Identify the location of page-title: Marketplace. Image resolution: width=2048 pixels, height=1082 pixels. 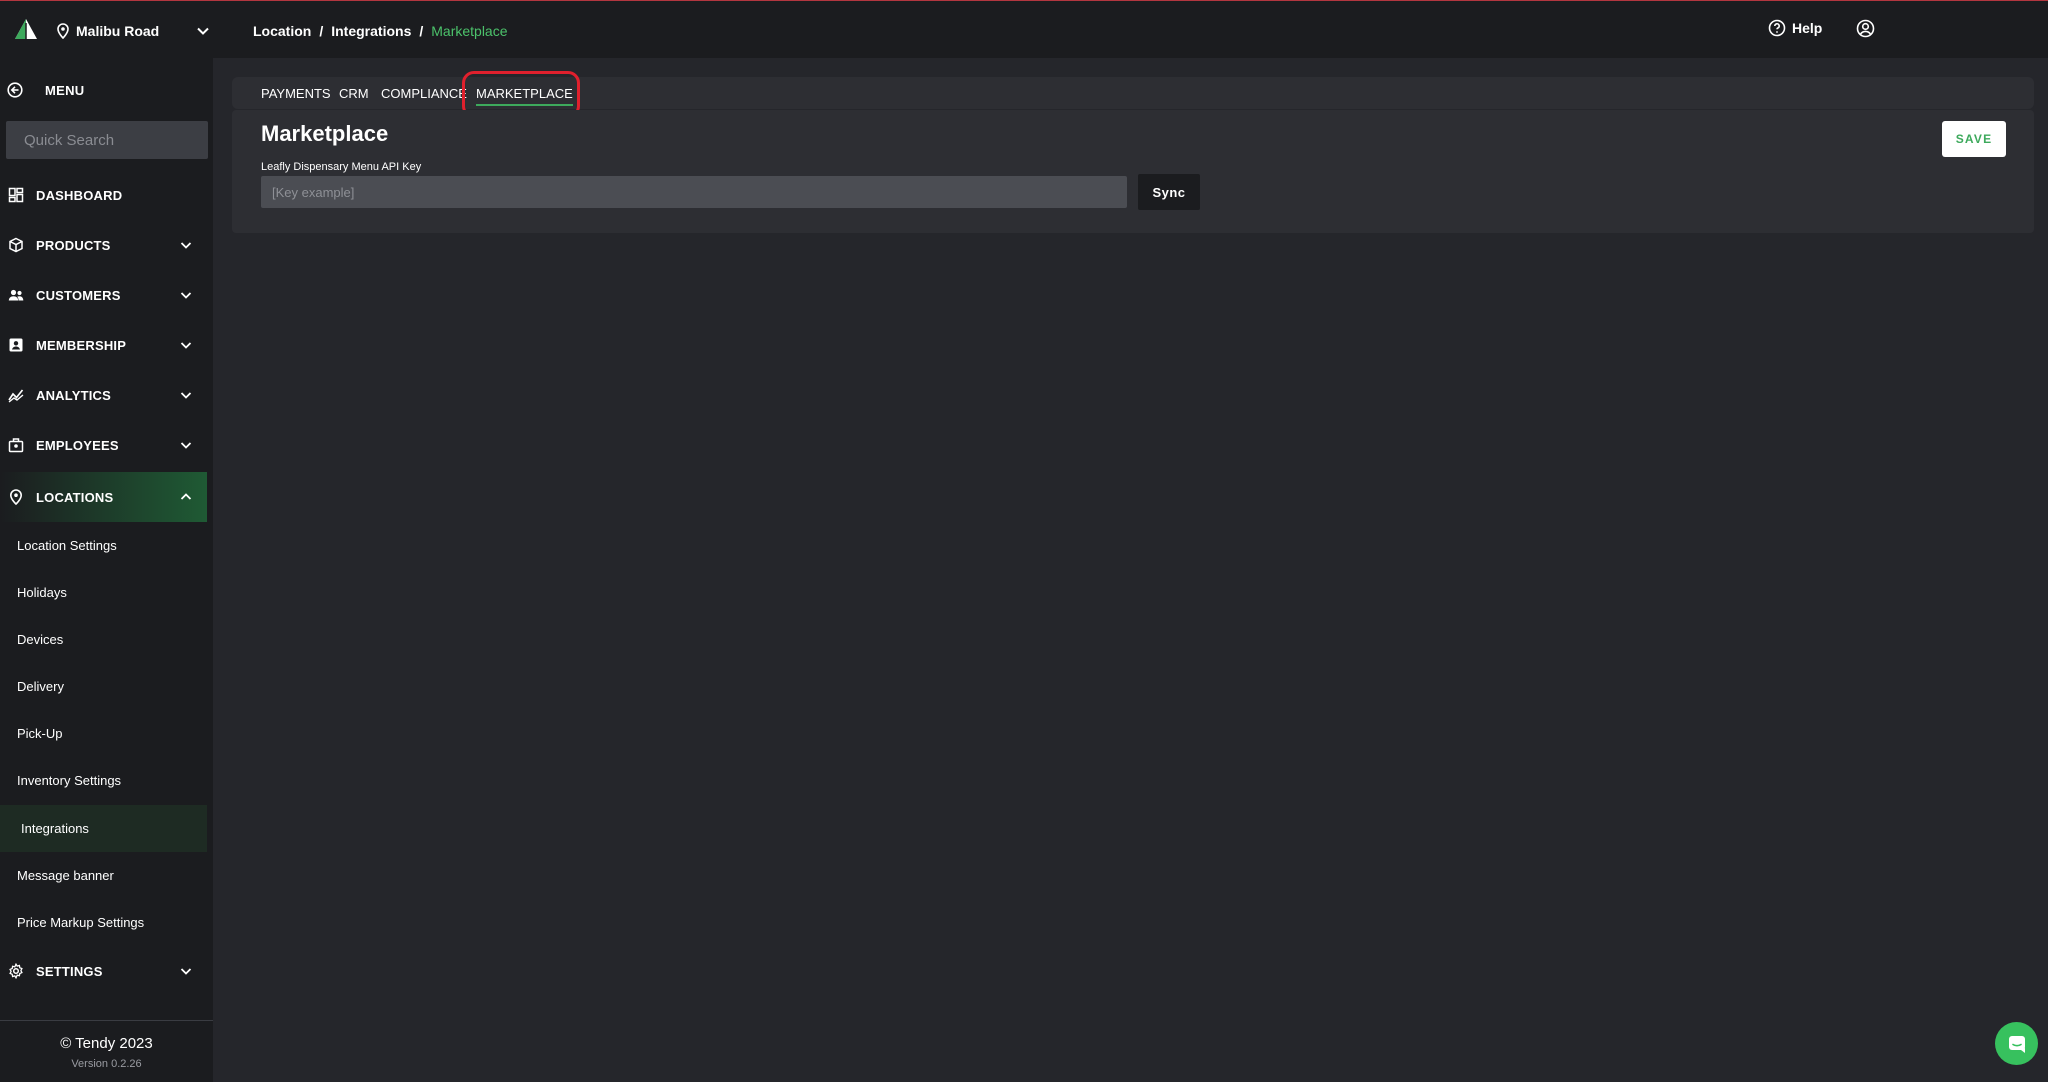
(325, 133).